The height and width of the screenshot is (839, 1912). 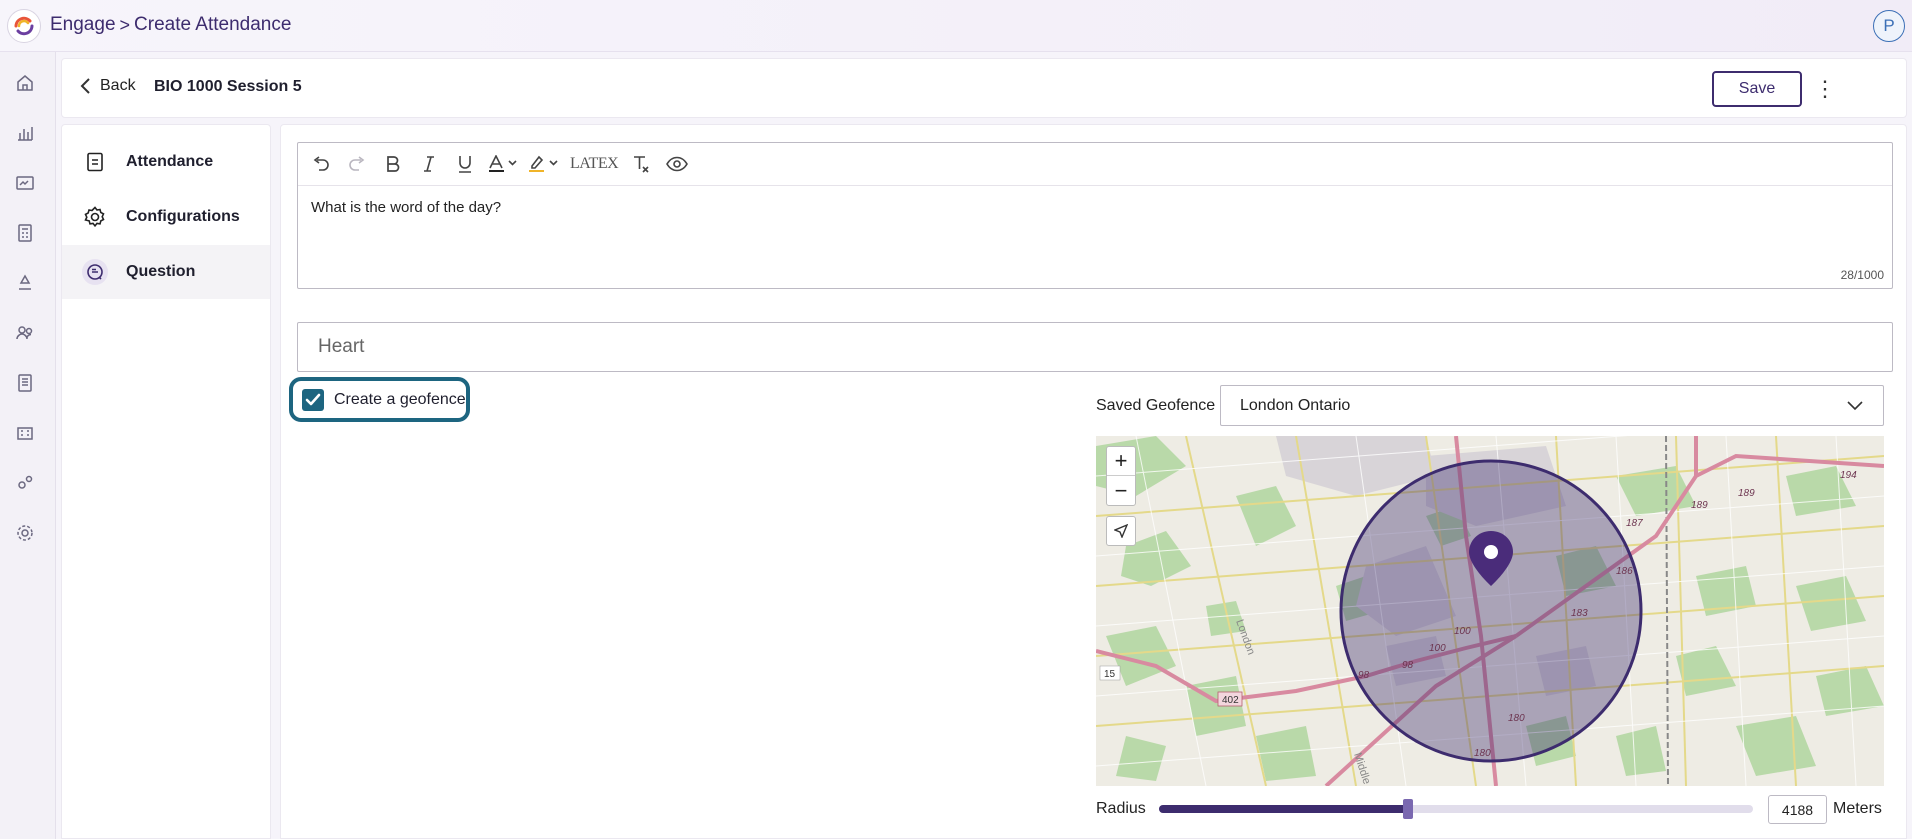 What do you see at coordinates (400, 399) in the screenshot?
I see `create-geofence-label: Create a geofence` at bounding box center [400, 399].